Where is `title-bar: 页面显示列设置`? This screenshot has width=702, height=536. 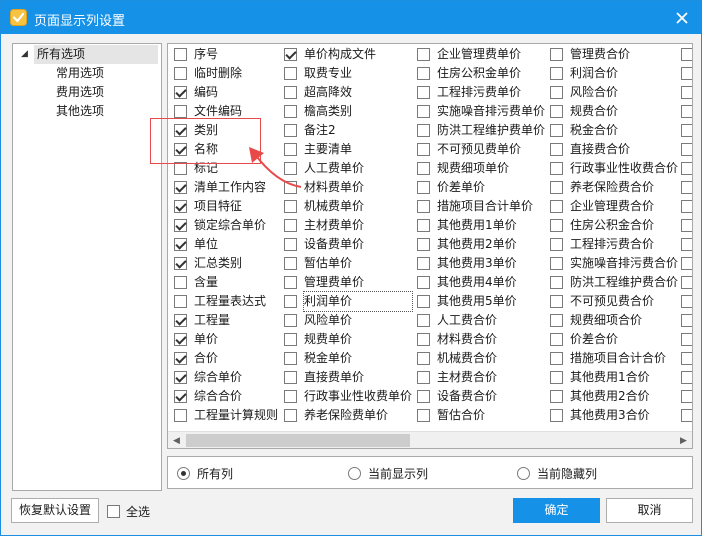 title-bar: 页面显示列设置 is located at coordinates (351, 17).